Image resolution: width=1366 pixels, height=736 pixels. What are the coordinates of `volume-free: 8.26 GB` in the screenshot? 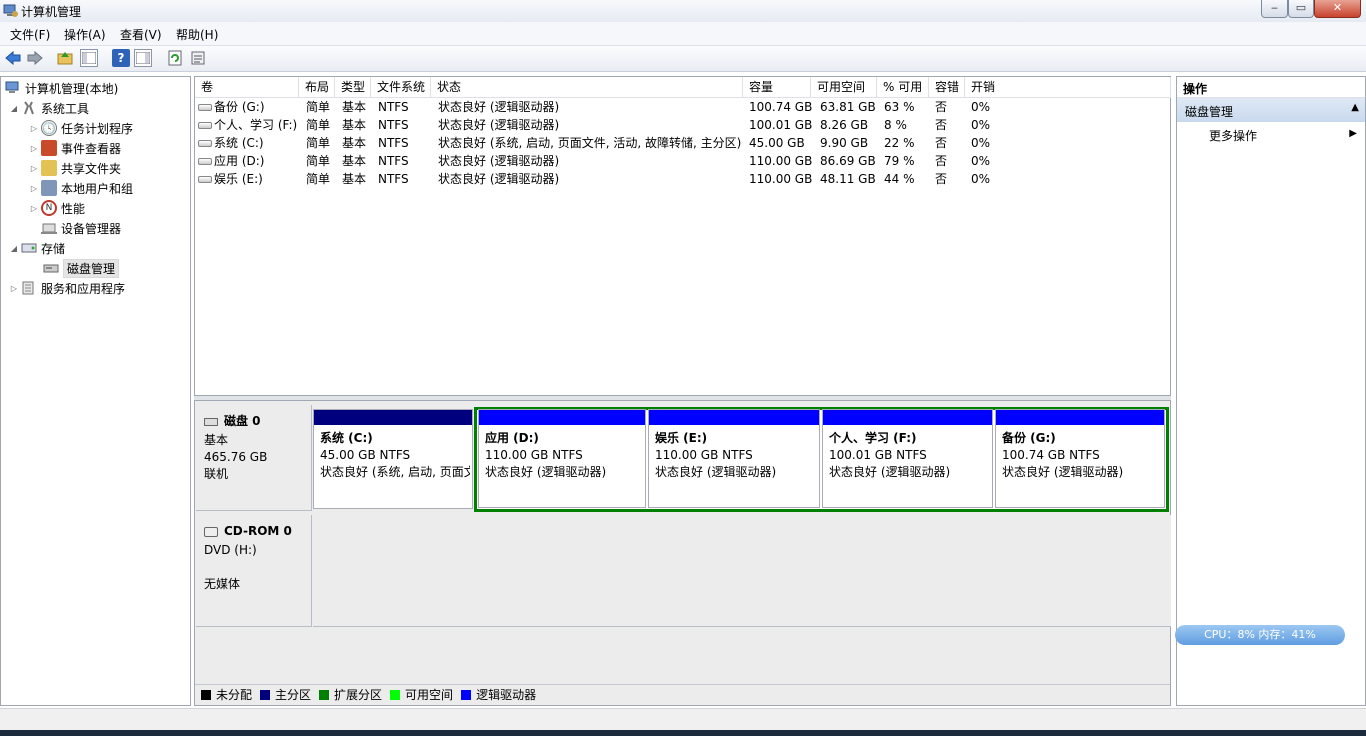 It's located at (844, 125).